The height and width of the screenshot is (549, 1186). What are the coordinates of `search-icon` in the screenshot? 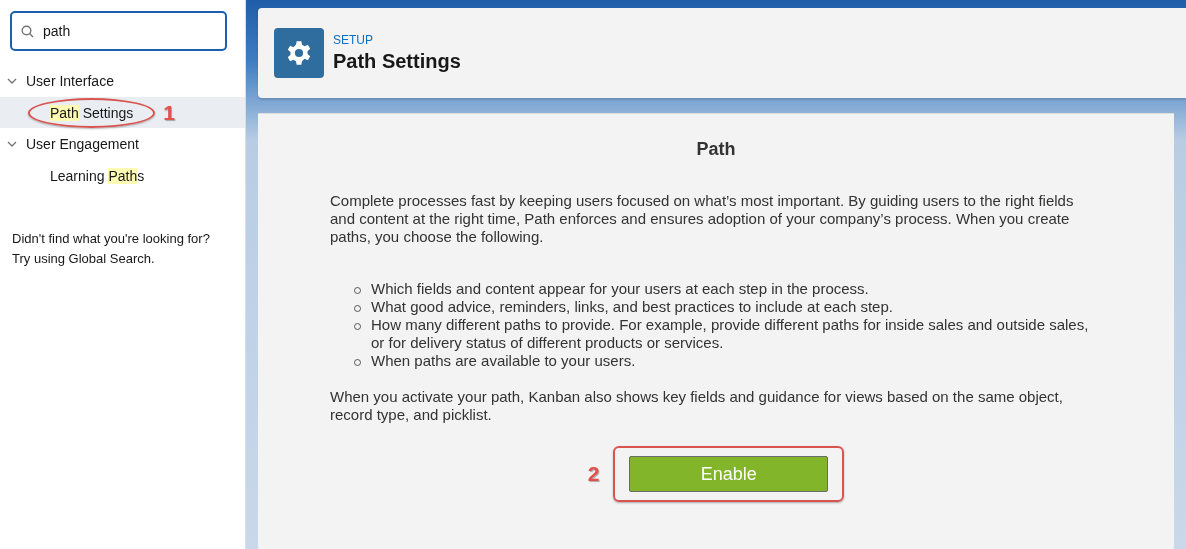 It's located at (27, 31).